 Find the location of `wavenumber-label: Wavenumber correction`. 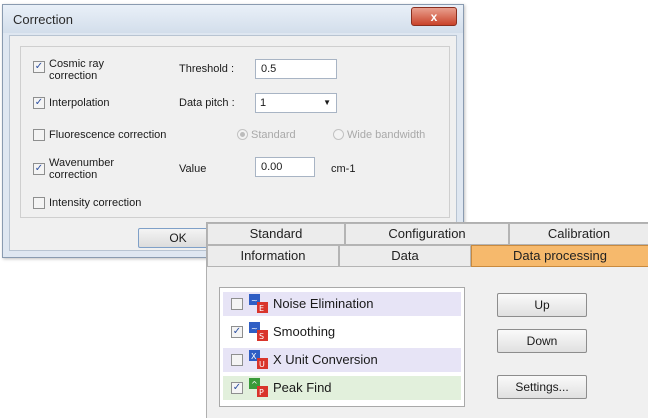

wavenumber-label: Wavenumber correction is located at coordinates (82, 169).